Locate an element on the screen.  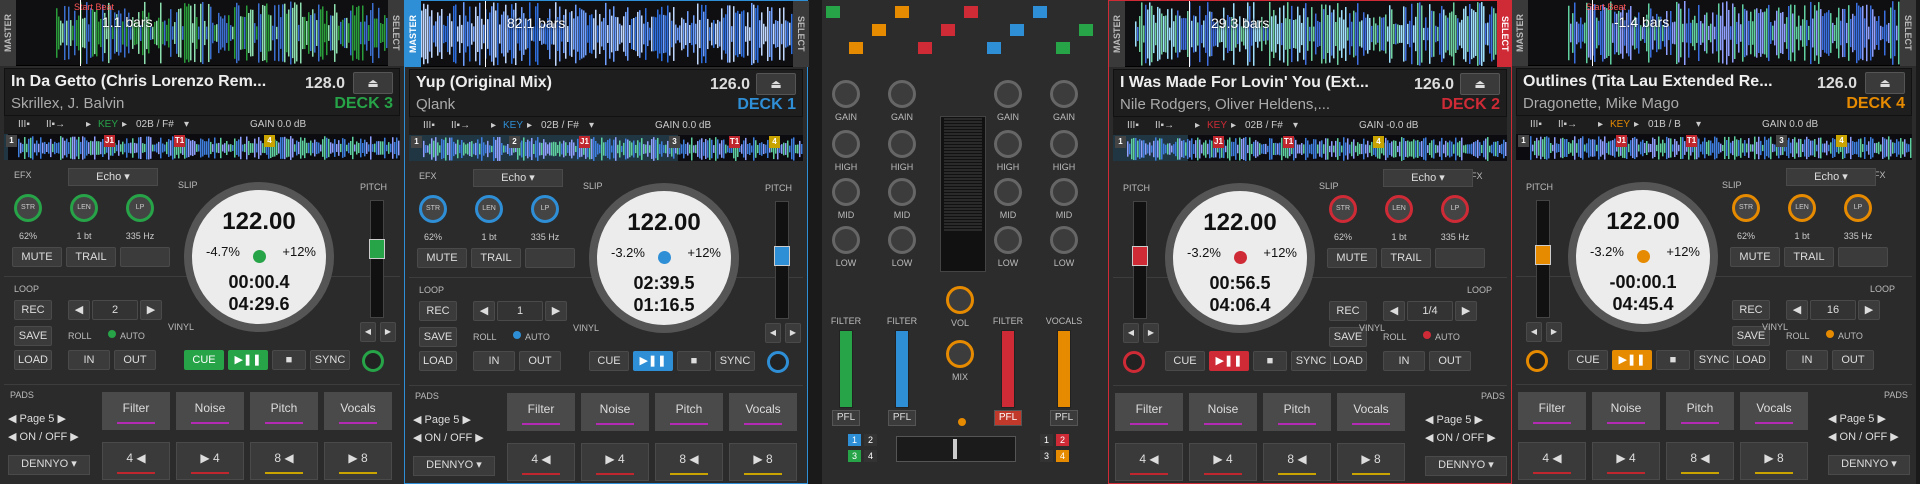
gain-knob is located at coordinates (1008, 94).